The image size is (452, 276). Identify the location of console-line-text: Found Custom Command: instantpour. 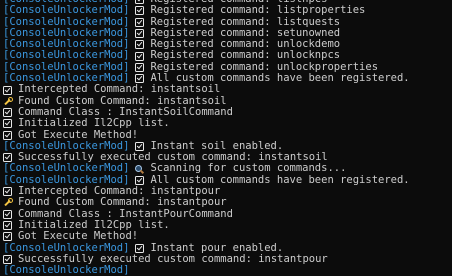
(122, 202).